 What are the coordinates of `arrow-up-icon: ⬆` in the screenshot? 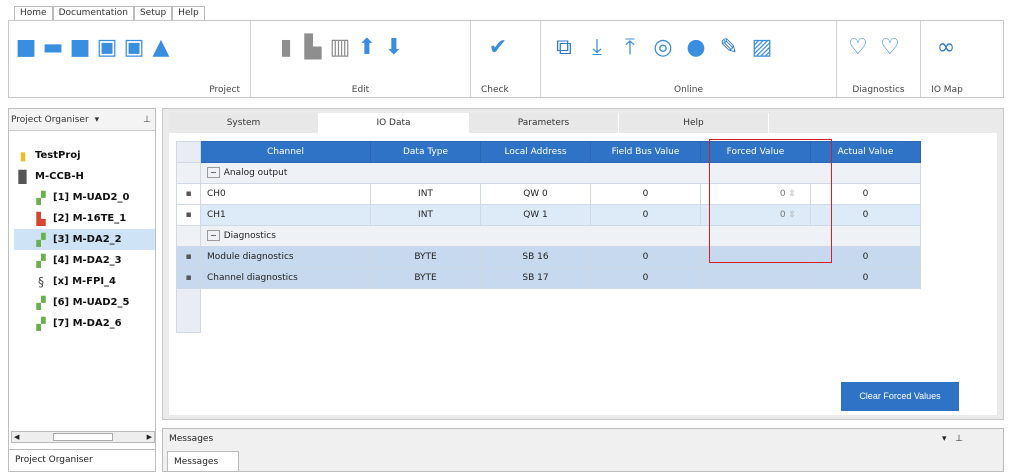 It's located at (367, 48).